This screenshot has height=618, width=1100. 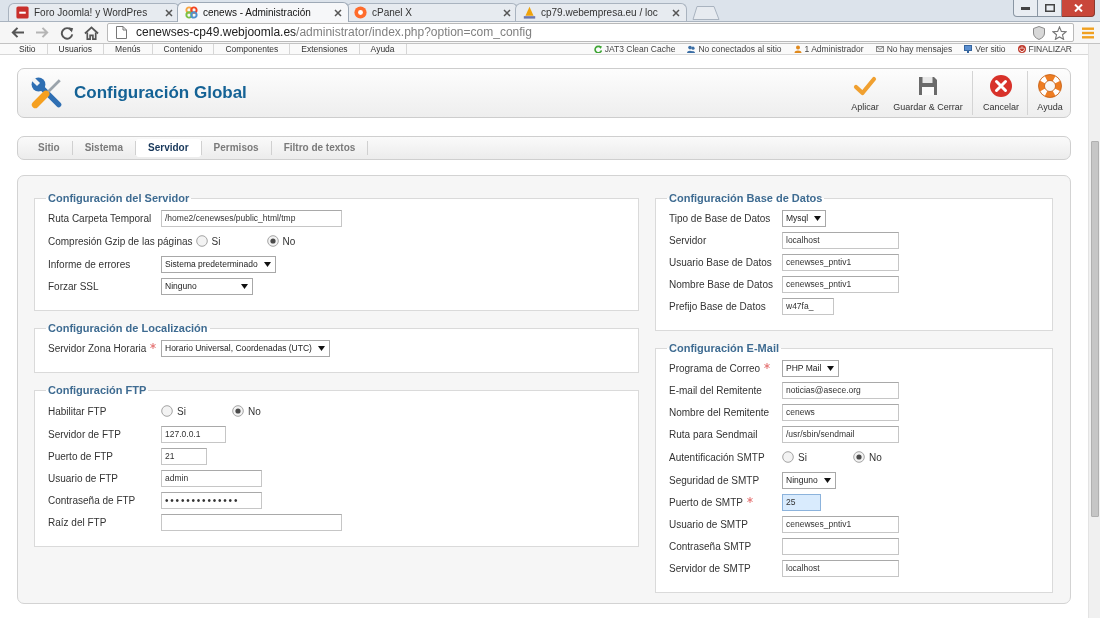 What do you see at coordinates (804, 218) in the screenshot?
I see `dropdown: Mysql` at bounding box center [804, 218].